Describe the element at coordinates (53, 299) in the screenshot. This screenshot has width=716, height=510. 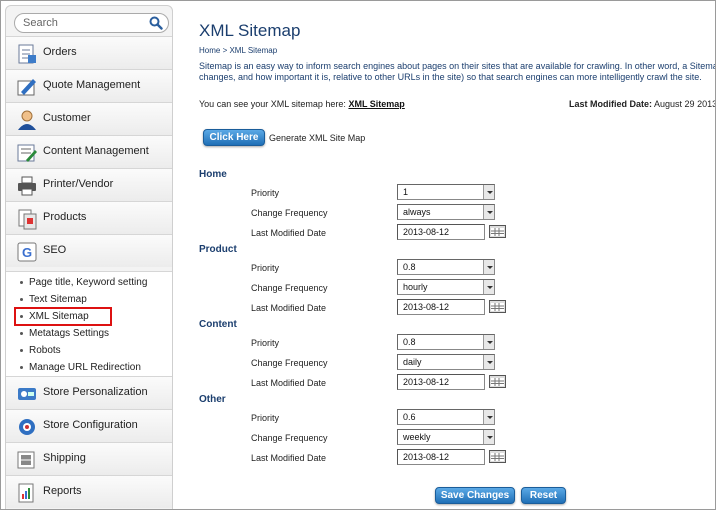
I see `submenu-item-text-sitemap: Text Sitemap` at that location.